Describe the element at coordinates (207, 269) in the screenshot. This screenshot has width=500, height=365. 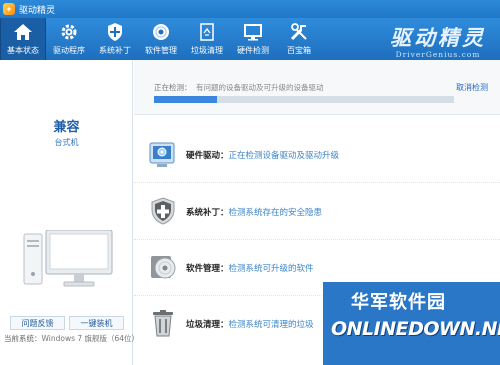
I see `check-title: 软件管理：` at that location.